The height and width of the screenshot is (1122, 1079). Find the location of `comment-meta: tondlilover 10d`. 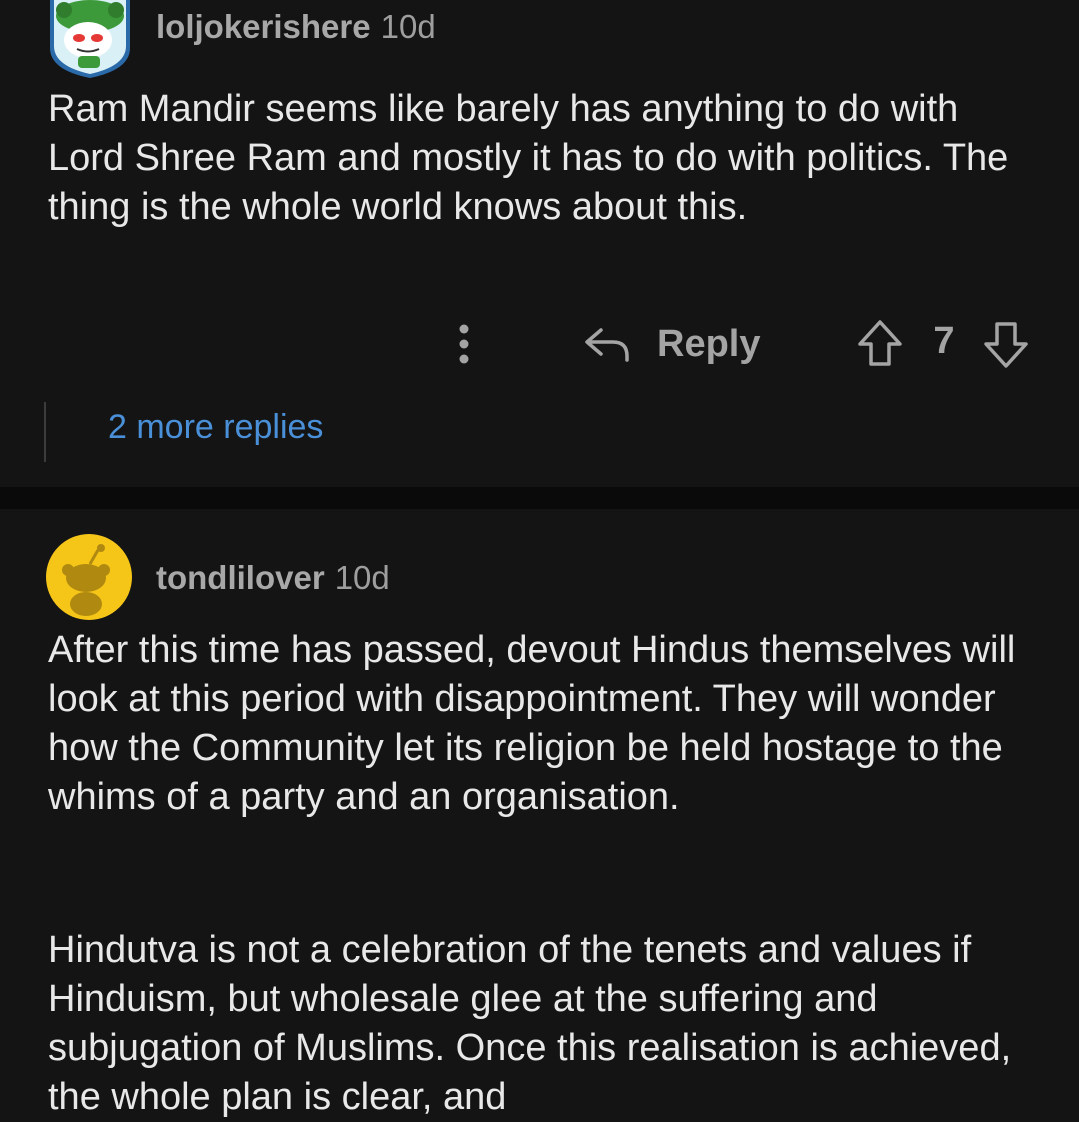

comment-meta: tondlilover 10d is located at coordinates (273, 578).